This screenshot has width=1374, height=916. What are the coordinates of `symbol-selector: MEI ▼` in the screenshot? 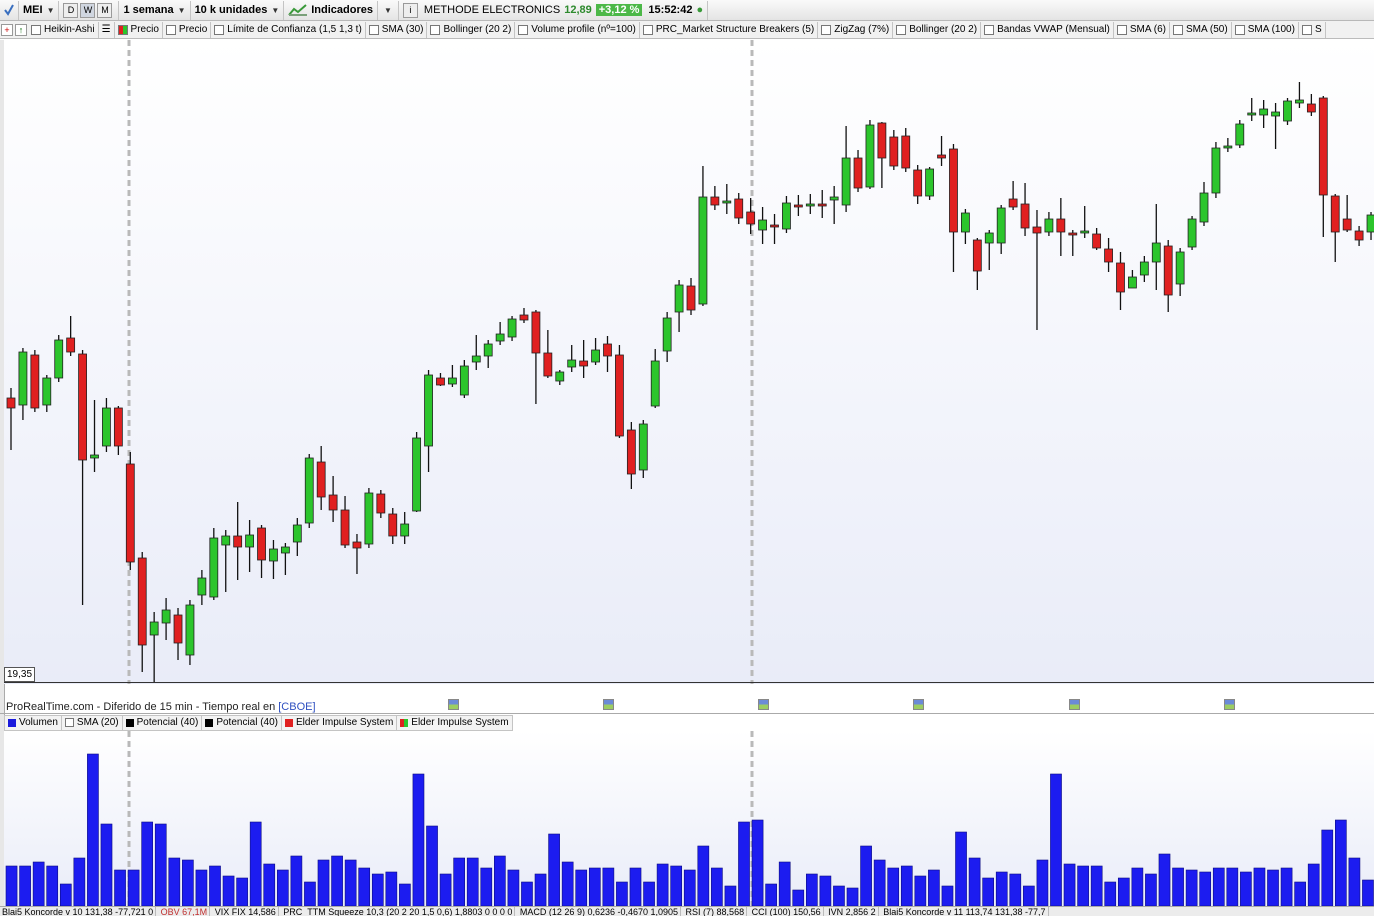 It's located at (39, 10).